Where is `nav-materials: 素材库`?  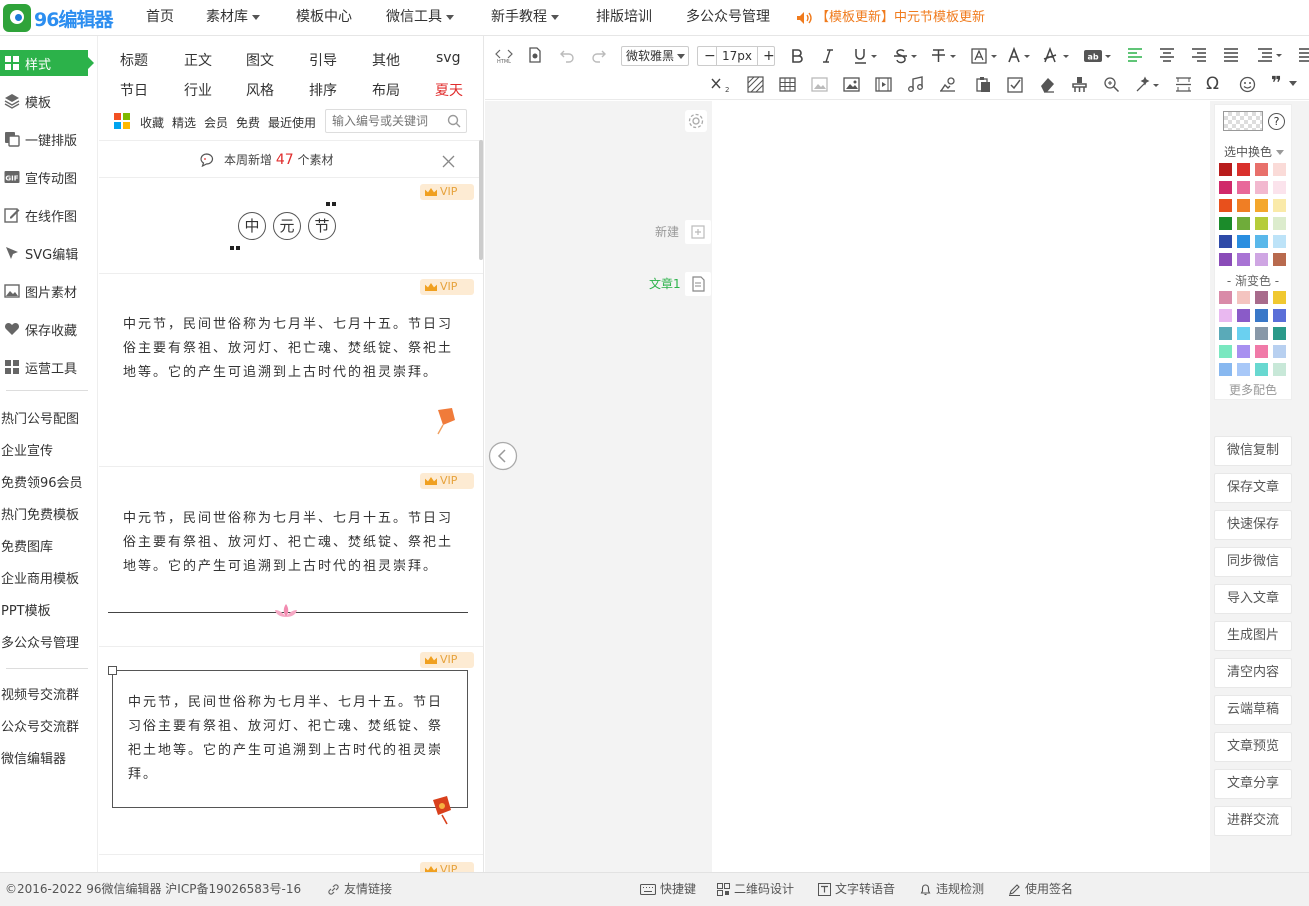
nav-materials: 素材库 is located at coordinates (233, 18).